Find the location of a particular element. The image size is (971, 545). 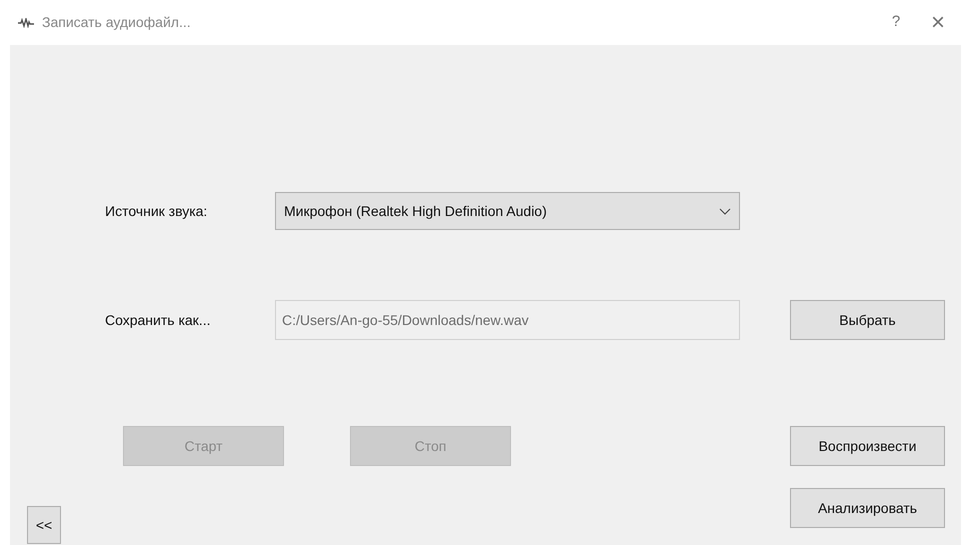

sound-source-dropdown: Микрофон (Realtek High Definition Audio) is located at coordinates (507, 211).